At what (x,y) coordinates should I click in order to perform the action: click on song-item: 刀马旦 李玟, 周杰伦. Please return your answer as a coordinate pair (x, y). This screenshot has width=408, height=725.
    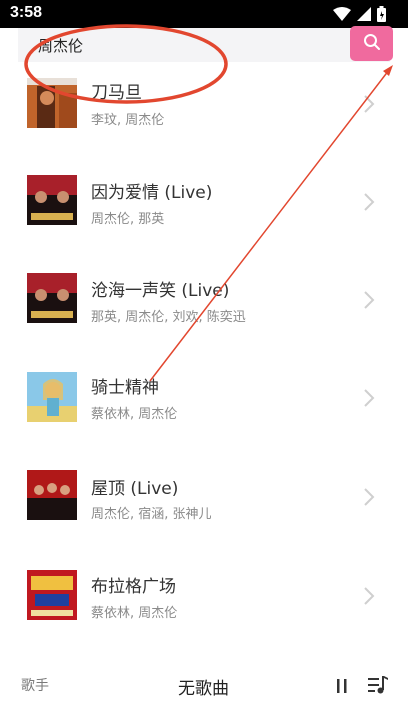
    Looking at the image, I should click on (204, 111).